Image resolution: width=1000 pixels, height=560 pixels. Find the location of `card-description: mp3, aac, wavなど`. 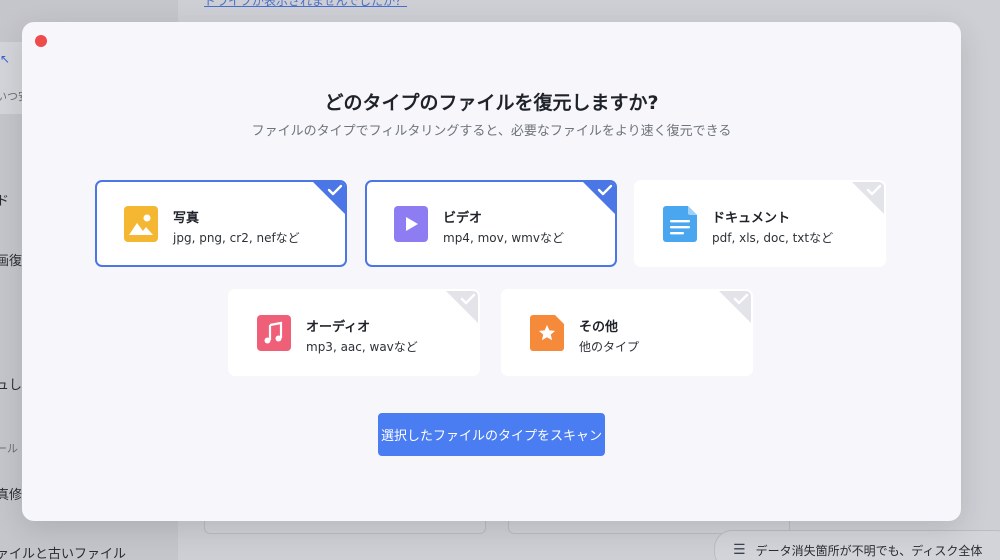

card-description: mp3, aac, wavなど is located at coordinates (362, 347).